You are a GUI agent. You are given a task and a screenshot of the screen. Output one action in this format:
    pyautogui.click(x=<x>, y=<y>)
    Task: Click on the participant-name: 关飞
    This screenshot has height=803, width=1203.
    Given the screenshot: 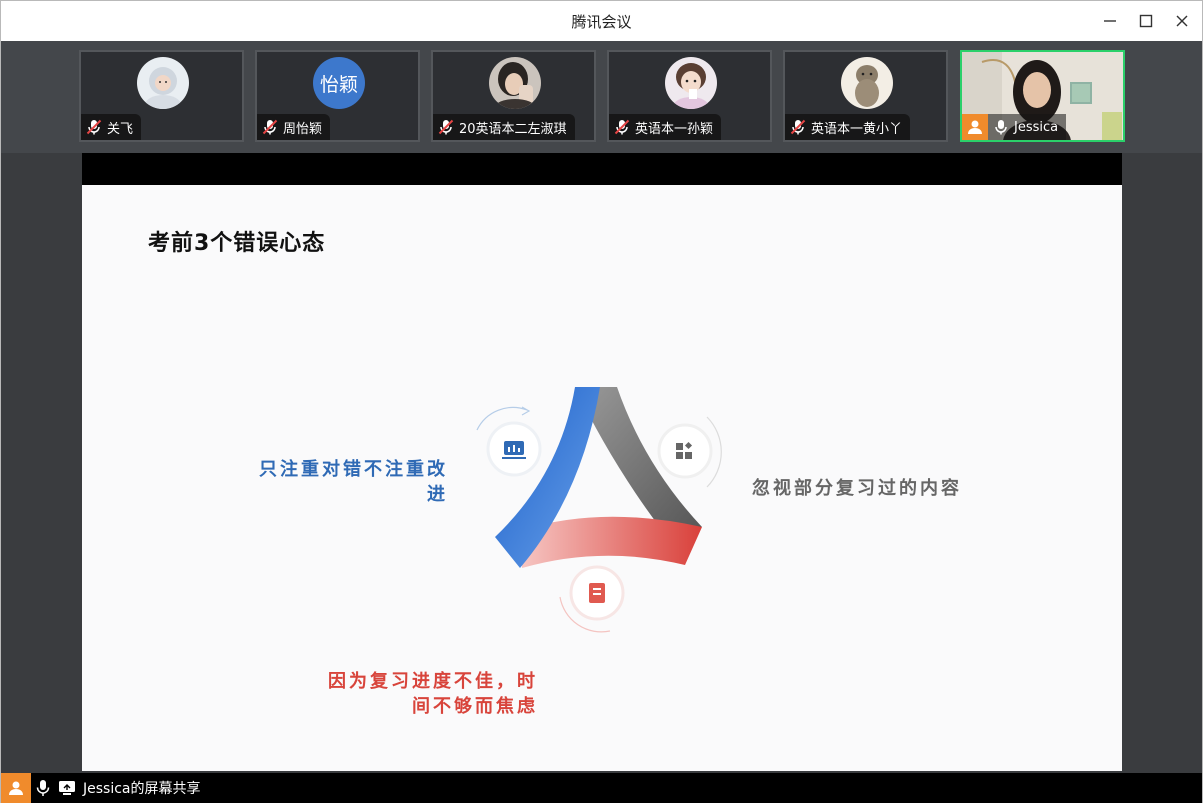 What is the action you would take?
    pyautogui.click(x=120, y=129)
    